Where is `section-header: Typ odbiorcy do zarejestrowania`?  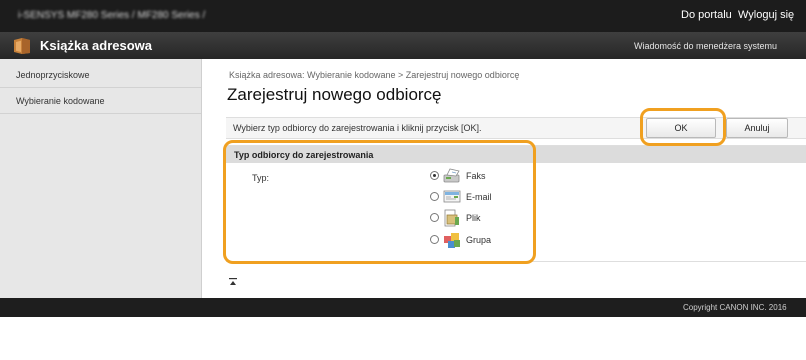
section-header: Typ odbiorcy do zarejestrowania is located at coordinates (516, 154).